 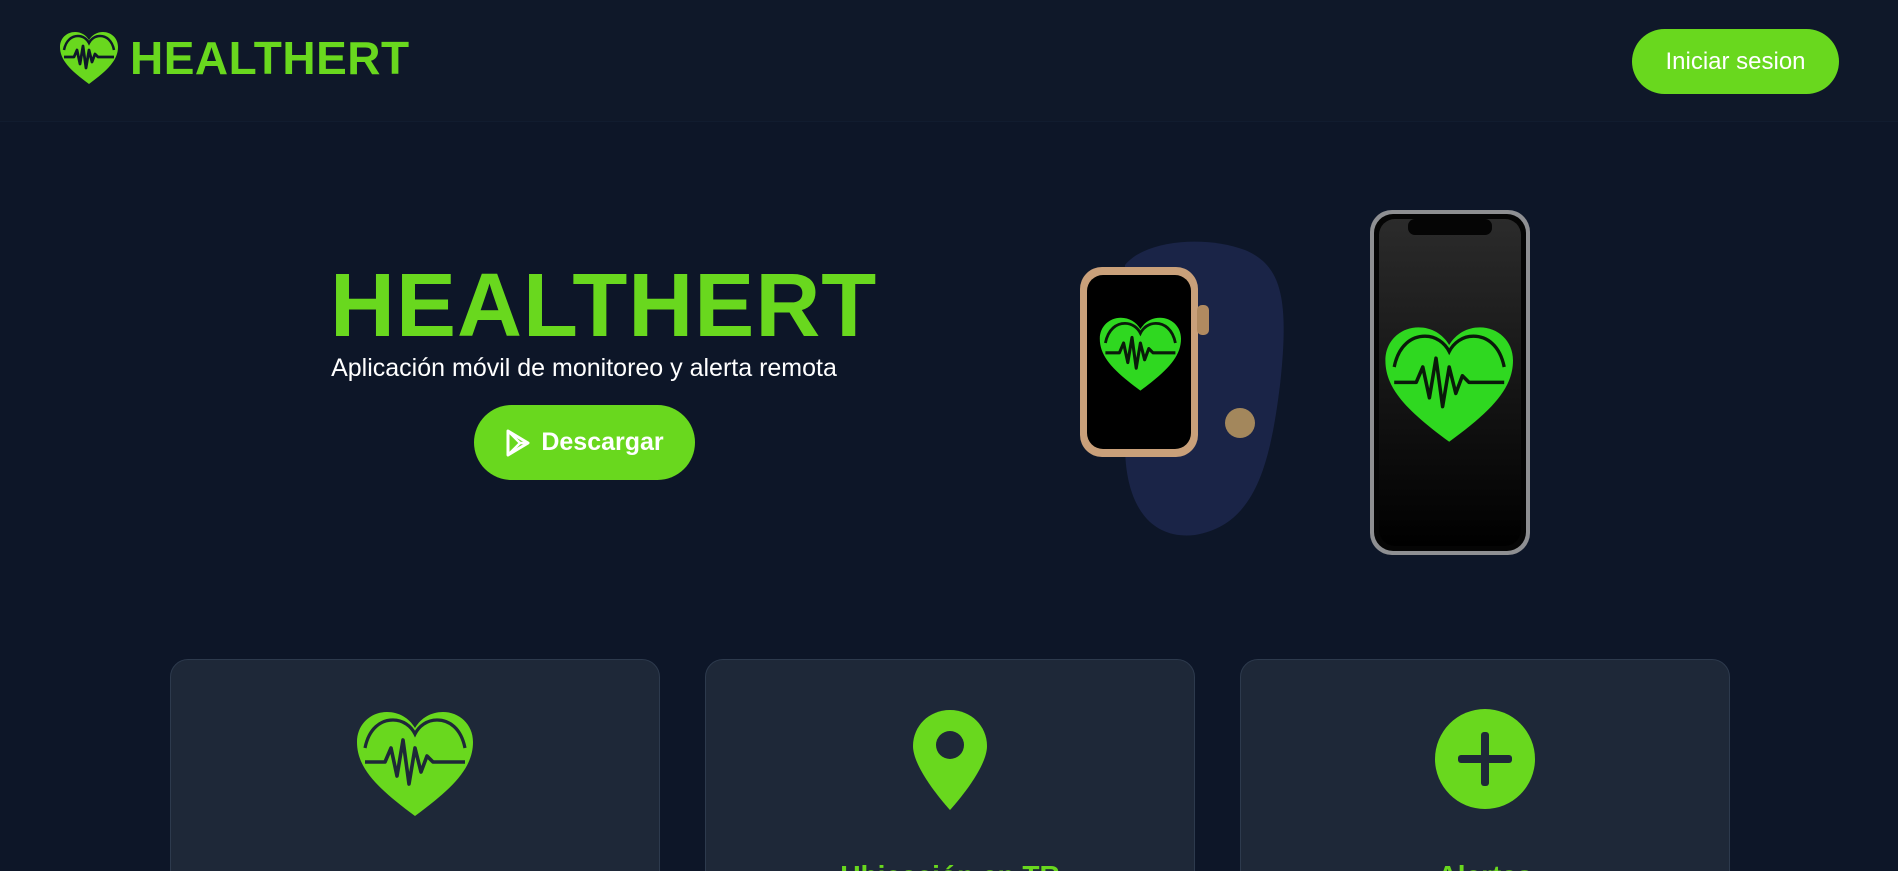 I want to click on smartphone-image, so click(x=1450, y=382).